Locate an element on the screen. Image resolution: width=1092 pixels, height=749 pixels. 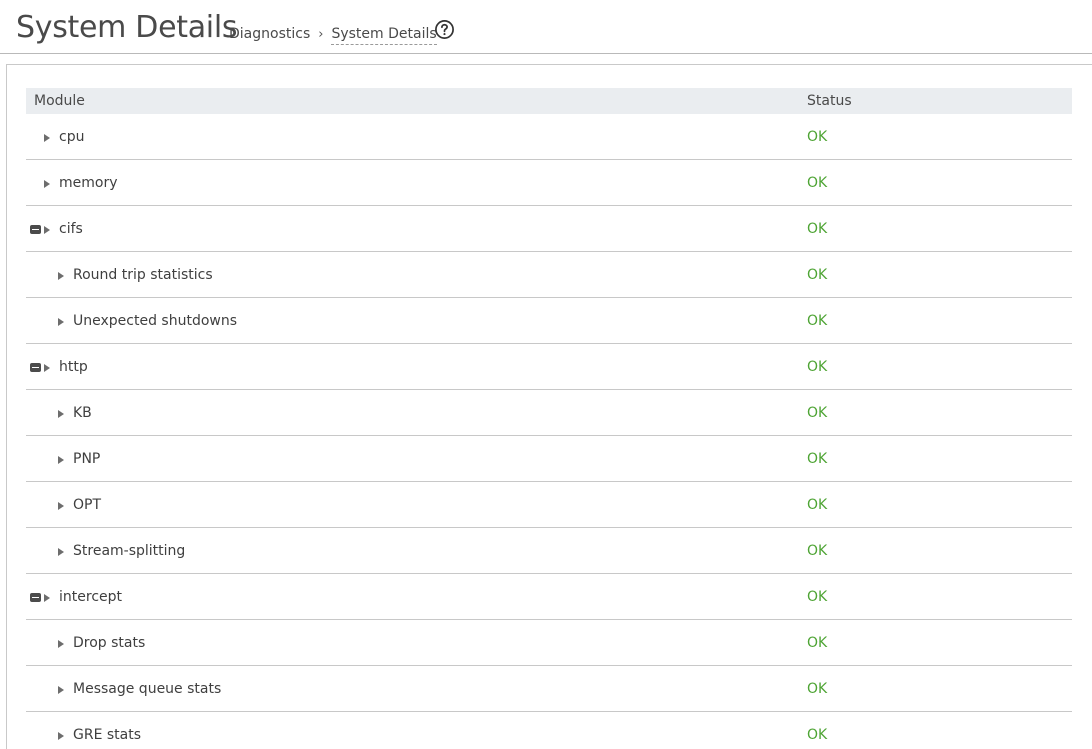
table-row: cifs OK is located at coordinates (549, 229).